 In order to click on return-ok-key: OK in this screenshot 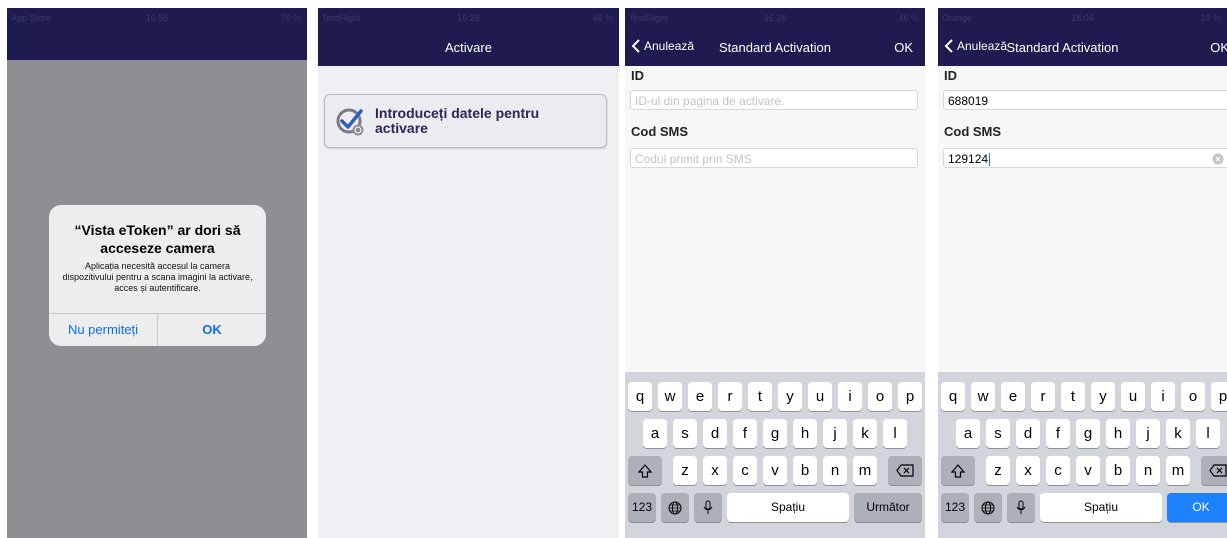, I will do `click(1197, 507)`.